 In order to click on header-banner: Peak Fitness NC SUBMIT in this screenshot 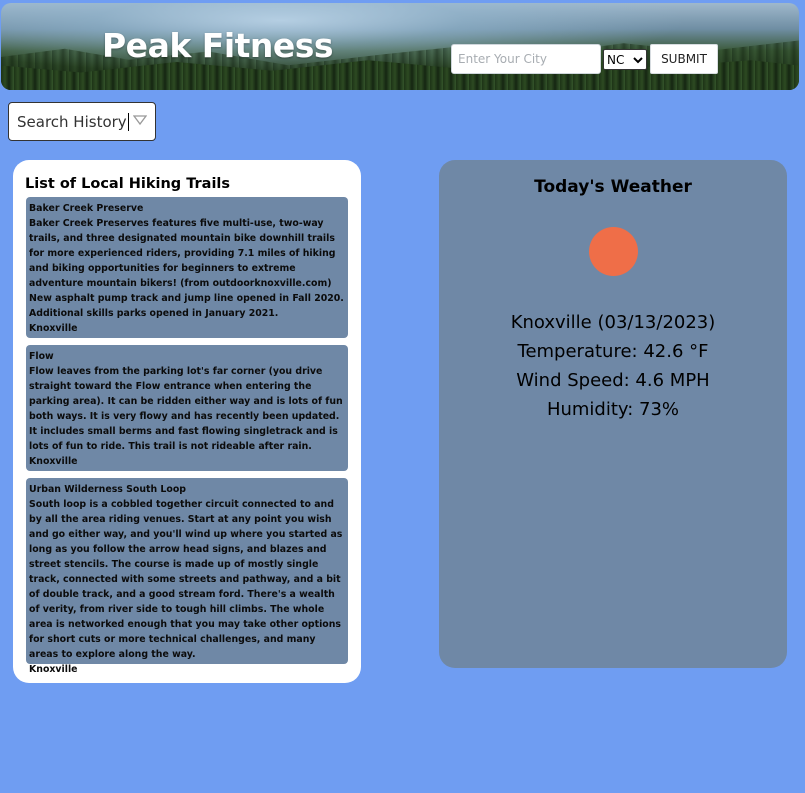, I will do `click(400, 46)`.